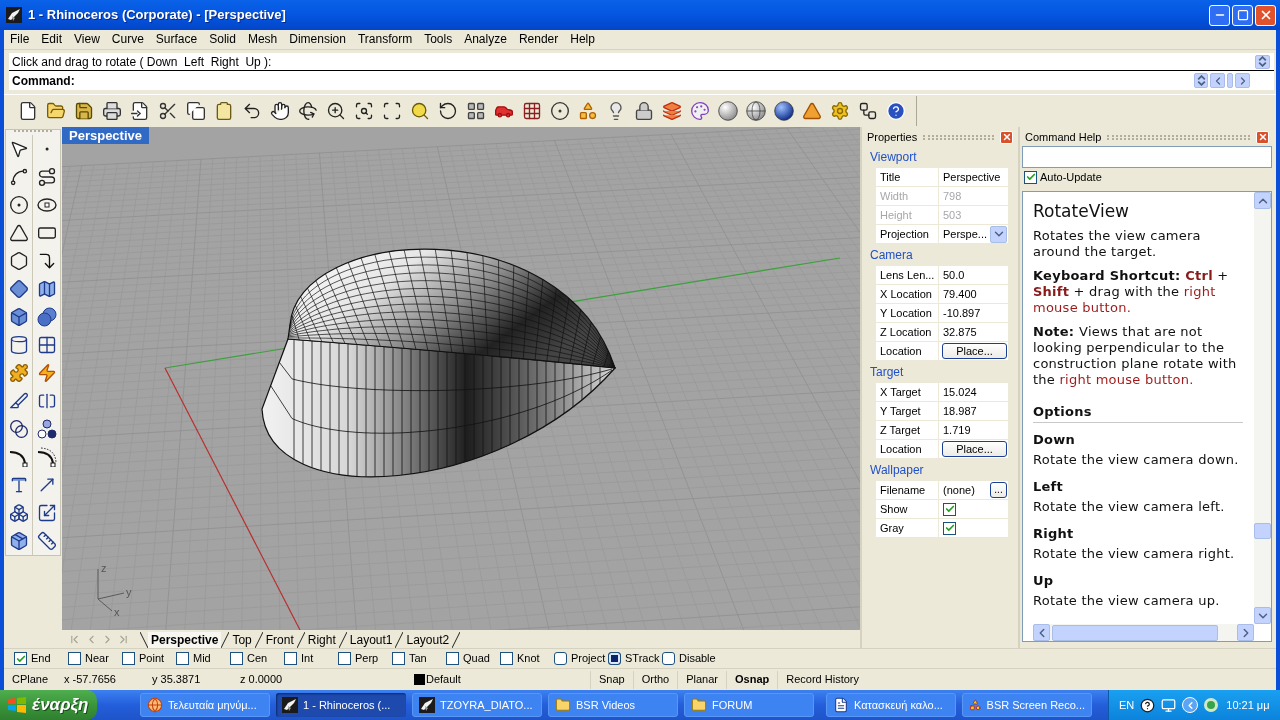 The image size is (1280, 720). I want to click on menu-item: File, so click(20, 39).